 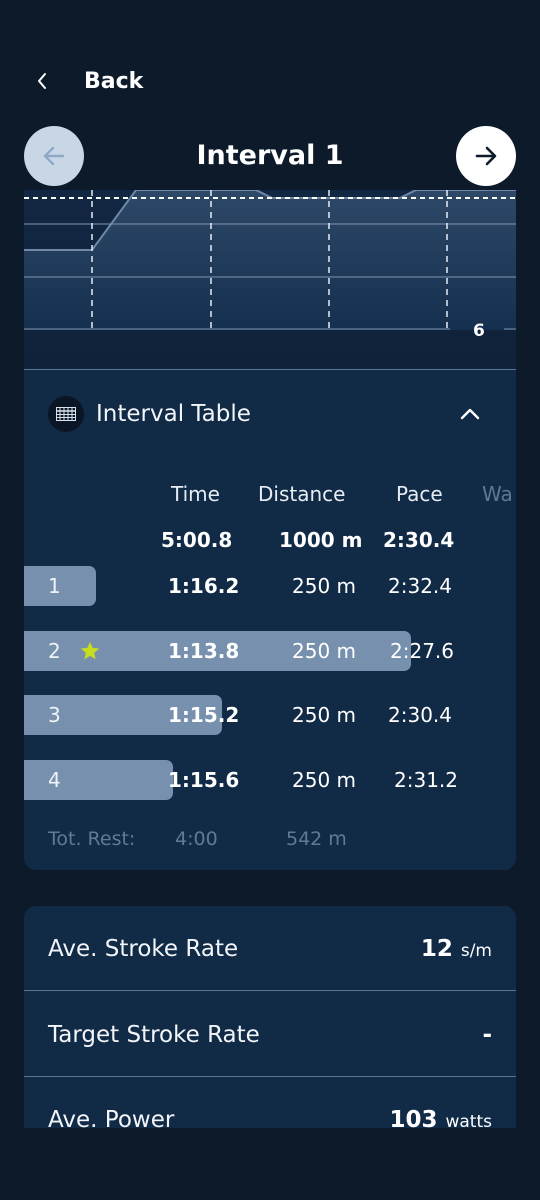 What do you see at coordinates (436, 949) in the screenshot?
I see `stat-number: 12` at bounding box center [436, 949].